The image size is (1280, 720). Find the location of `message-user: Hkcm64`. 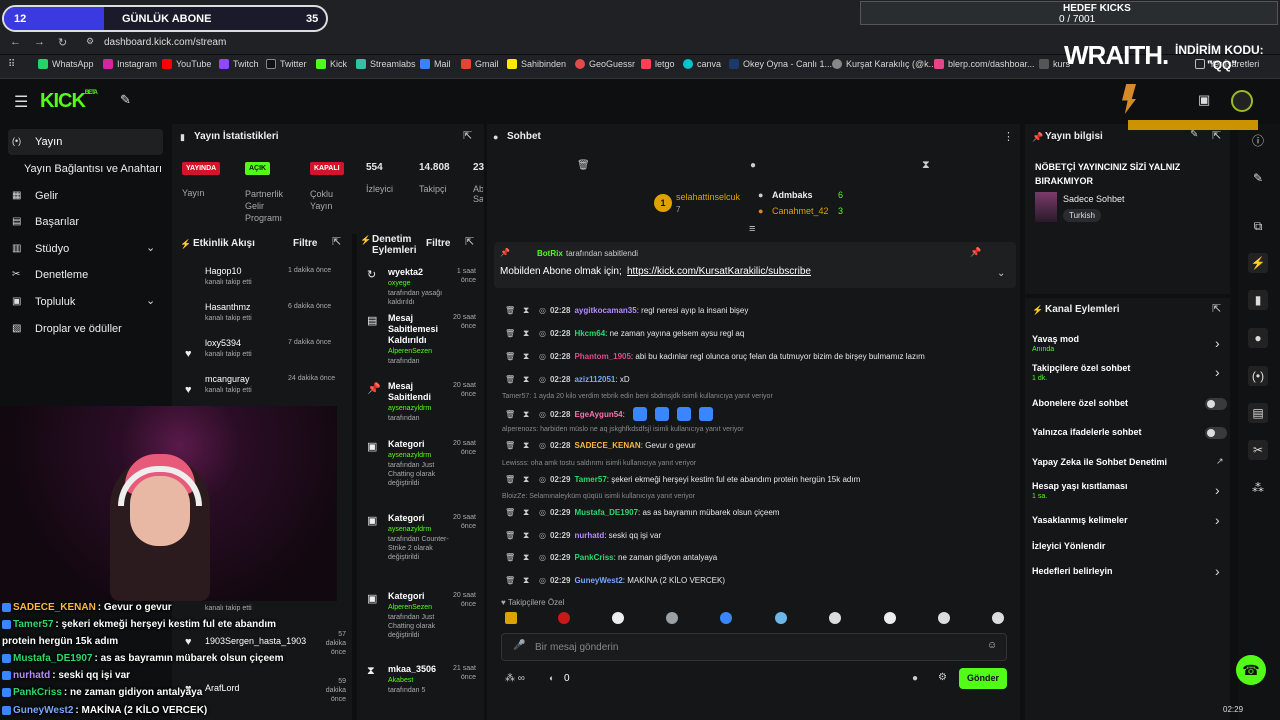

message-user: Hkcm64 is located at coordinates (589, 333).